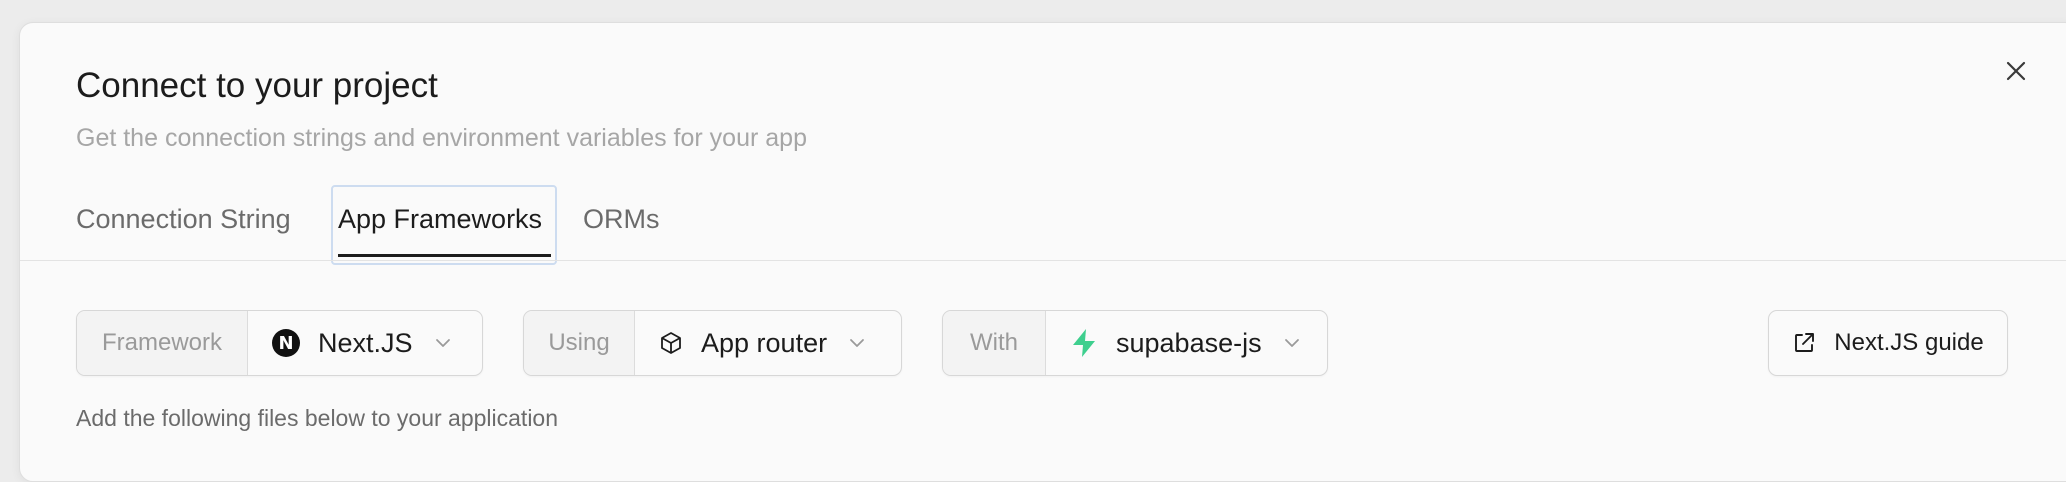  I want to click on close-button, so click(2016, 71).